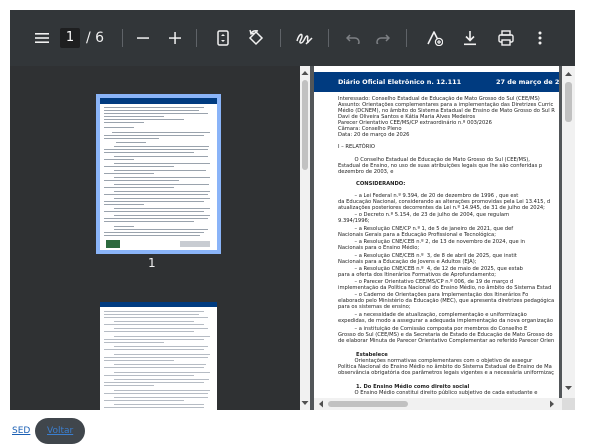 This screenshot has width=594, height=448. I want to click on undo-icon, so click(353, 38).